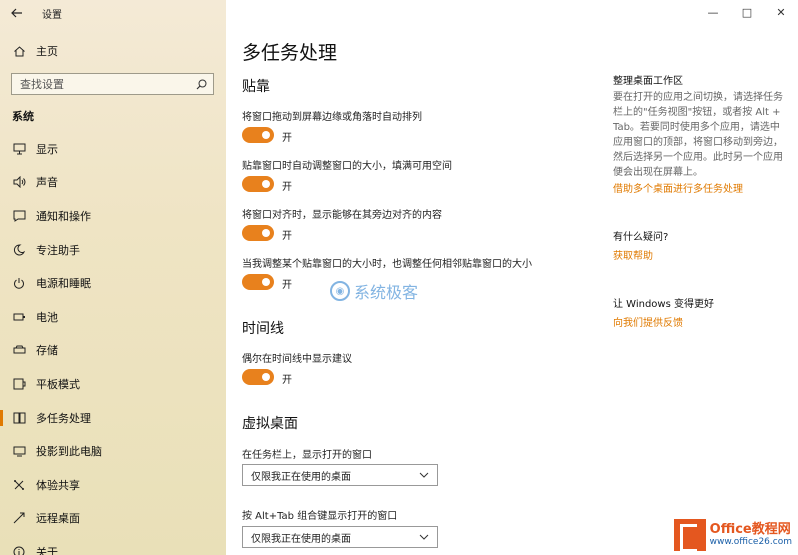  What do you see at coordinates (19, 283) in the screenshot?
I see `power-icon` at bounding box center [19, 283].